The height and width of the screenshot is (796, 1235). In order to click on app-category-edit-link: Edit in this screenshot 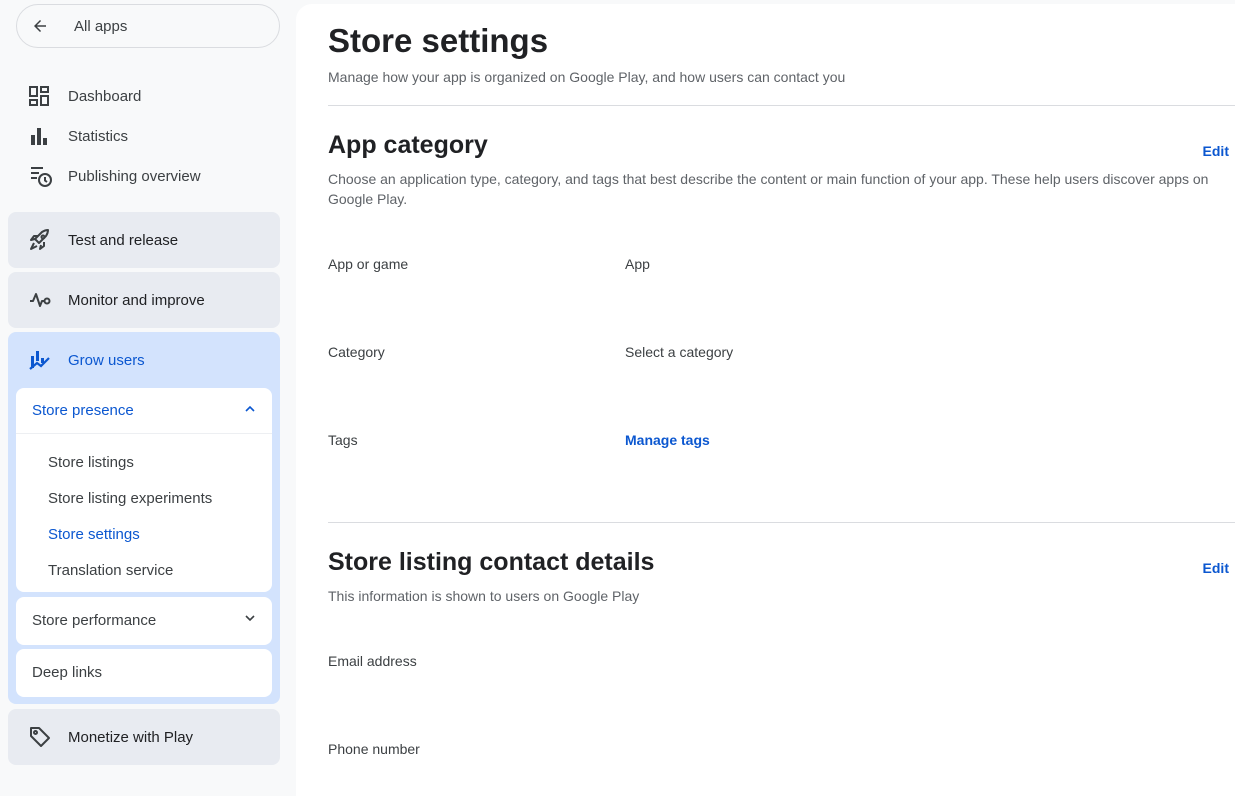, I will do `click(1216, 151)`.